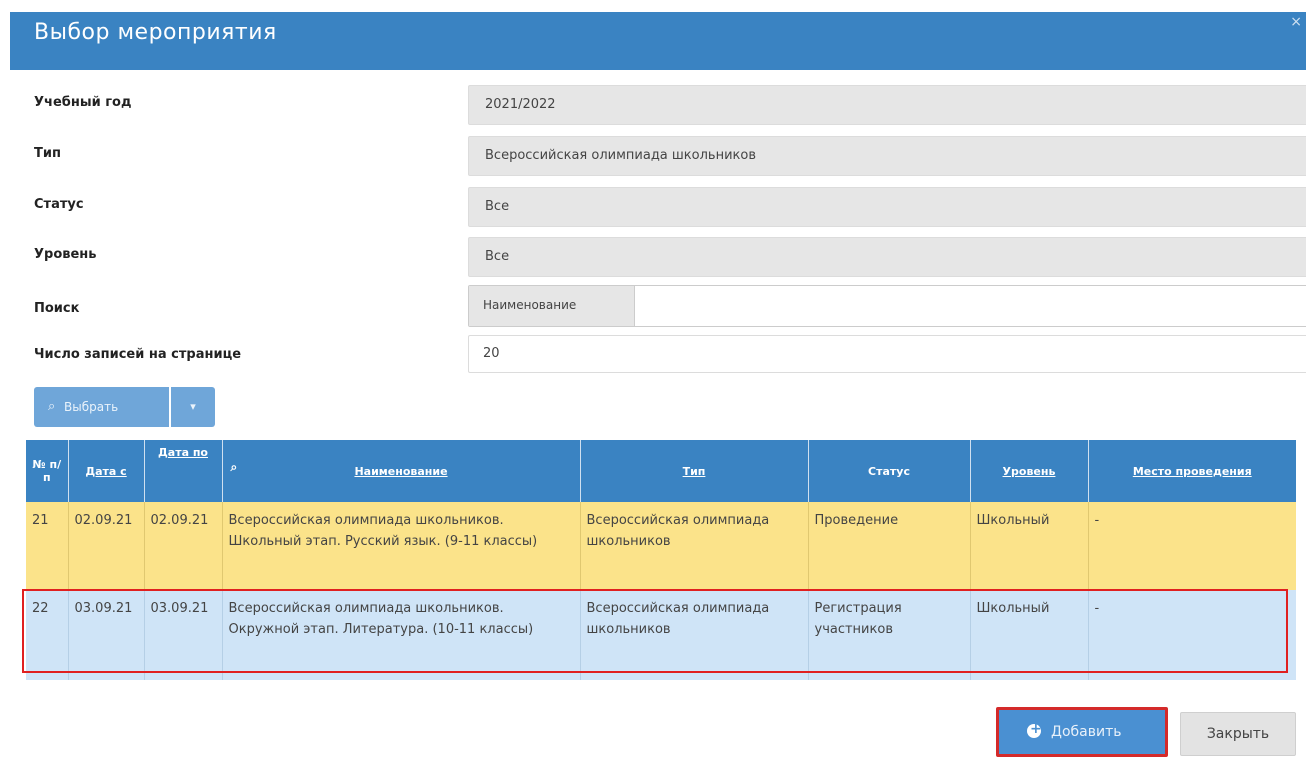  Describe the element at coordinates (138, 354) in the screenshot. I see `perpage-label: Число записей на странице` at that location.